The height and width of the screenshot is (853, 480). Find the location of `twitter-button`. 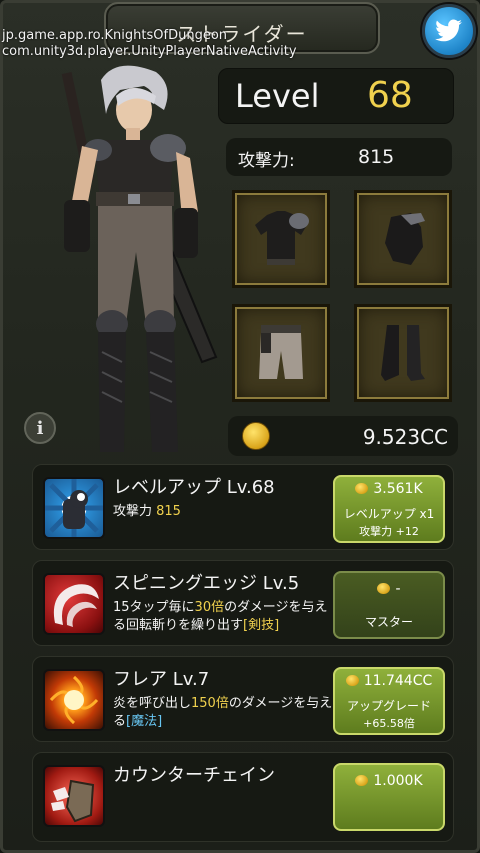

twitter-button is located at coordinates (449, 31).